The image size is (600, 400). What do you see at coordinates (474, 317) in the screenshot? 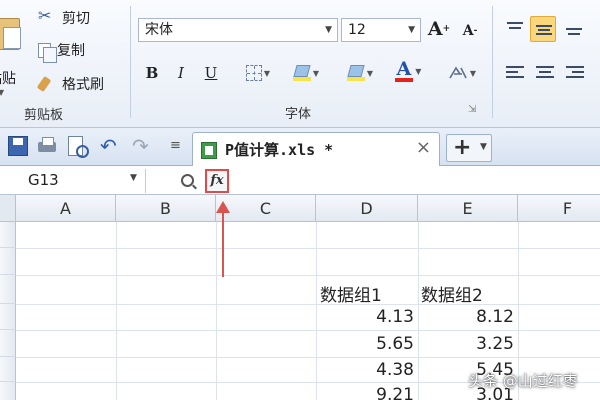
I see `table-cell: 8.12` at bounding box center [474, 317].